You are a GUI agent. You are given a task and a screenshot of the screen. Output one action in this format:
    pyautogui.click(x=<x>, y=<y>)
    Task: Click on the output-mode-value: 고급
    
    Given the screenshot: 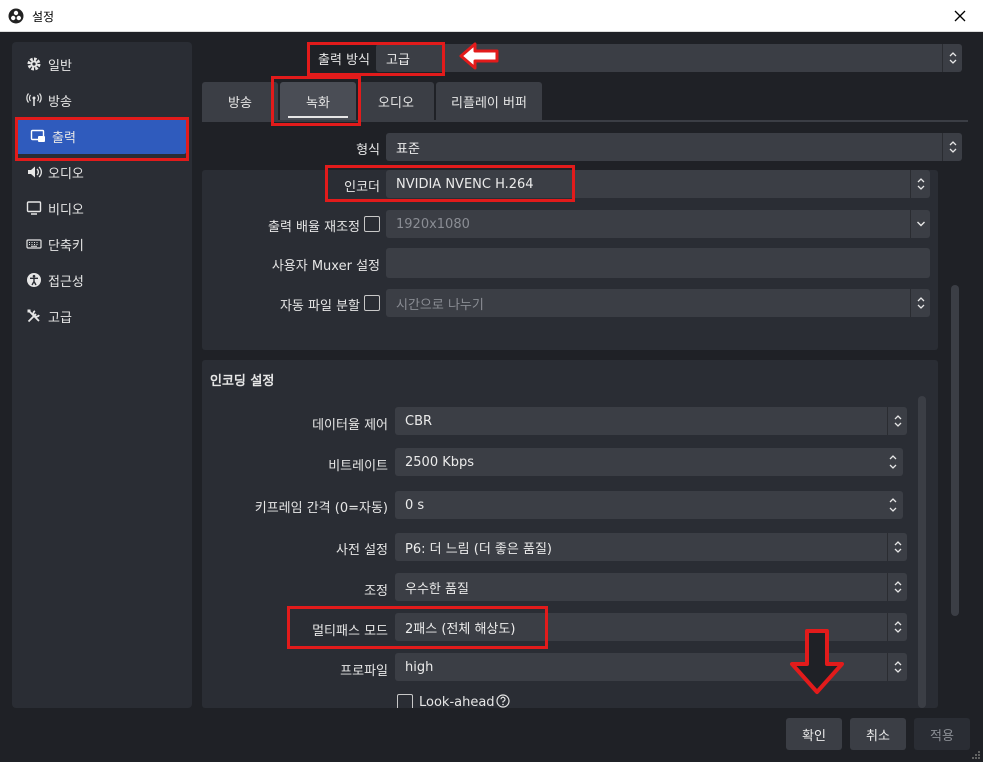 What is the action you would take?
    pyautogui.click(x=398, y=60)
    